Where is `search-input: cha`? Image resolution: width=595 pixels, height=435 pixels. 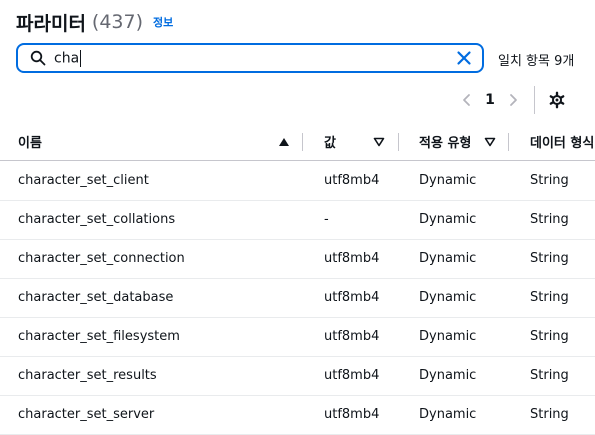
search-input: cha is located at coordinates (255, 58).